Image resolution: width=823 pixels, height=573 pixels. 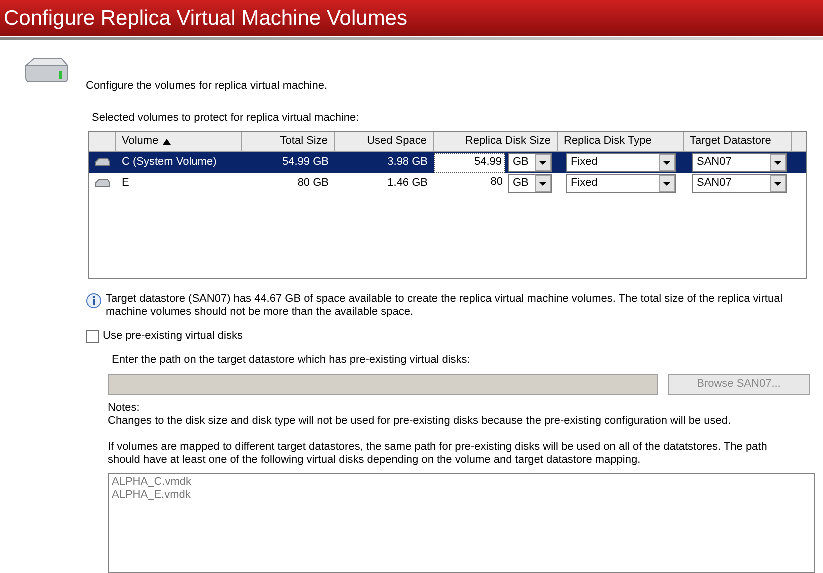 What do you see at coordinates (438, 454) in the screenshot?
I see `notes-text: If volumes are mapped to different target datastores, the same path for pre-existing disks will be used on all of the datatstores. The path should have at least one of the following virtual disks depending on the volume and target datastore mapping.` at bounding box center [438, 454].